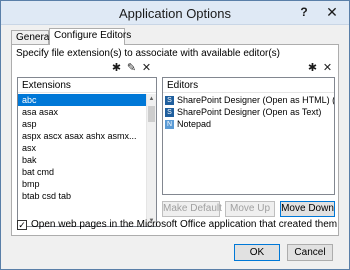 This screenshot has height=270, width=350. What do you see at coordinates (310, 252) in the screenshot?
I see `cancel-button: Cancel` at bounding box center [310, 252].